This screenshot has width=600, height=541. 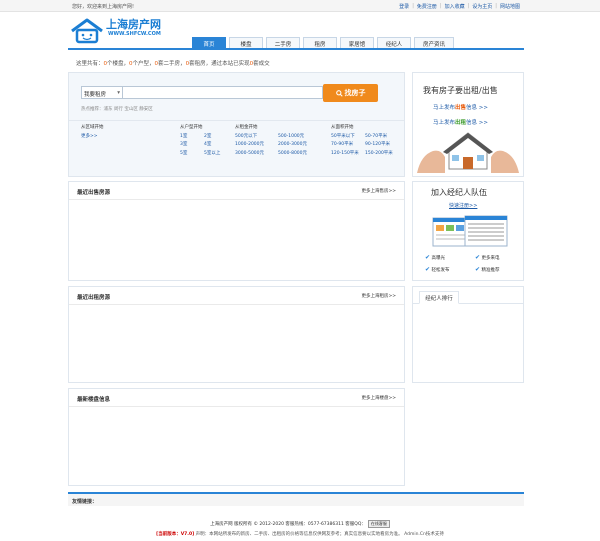 I want to click on publish-rent-link: 马上发布出租信息 >>, so click(x=460, y=122).